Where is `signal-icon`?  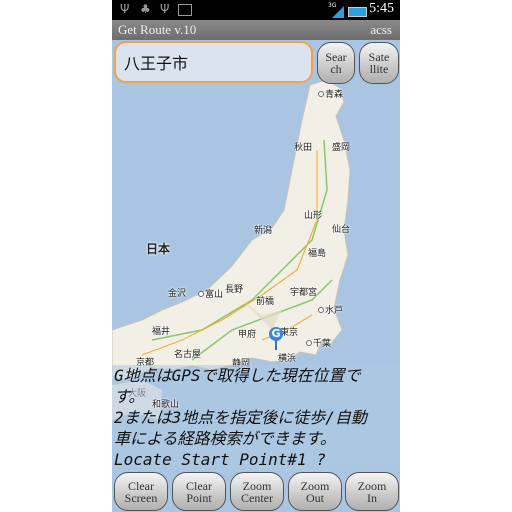
signal-icon is located at coordinates (338, 12).